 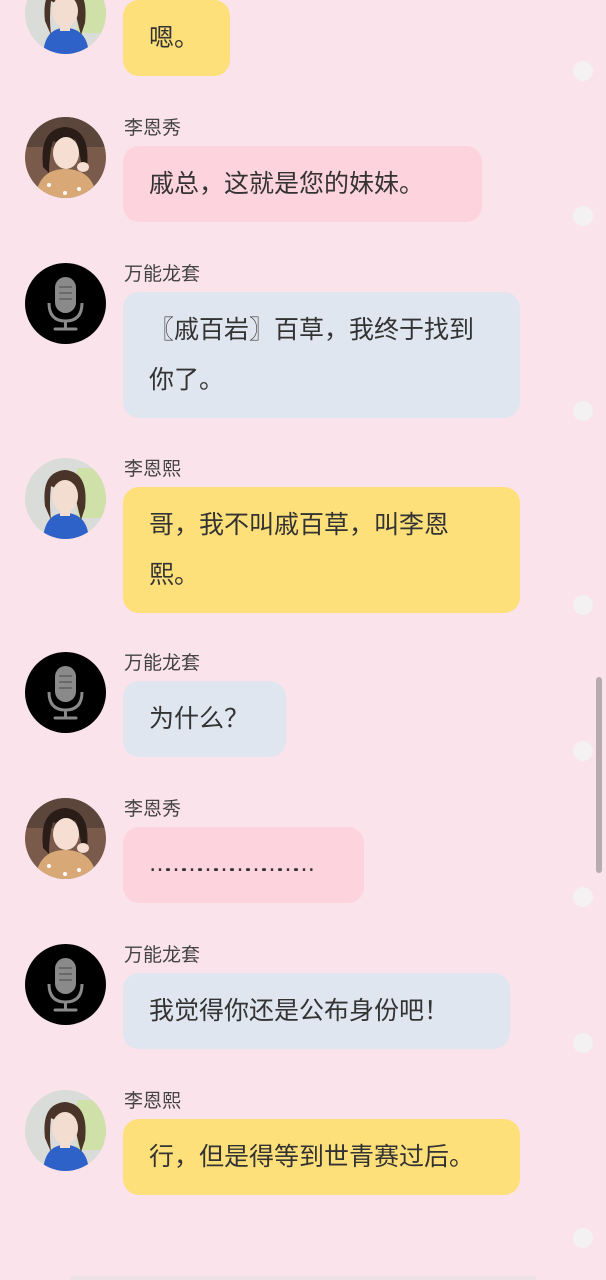 I want to click on message-row: 李恩熙 行，但是得等到世青赛过后。, so click(x=303, y=1166).